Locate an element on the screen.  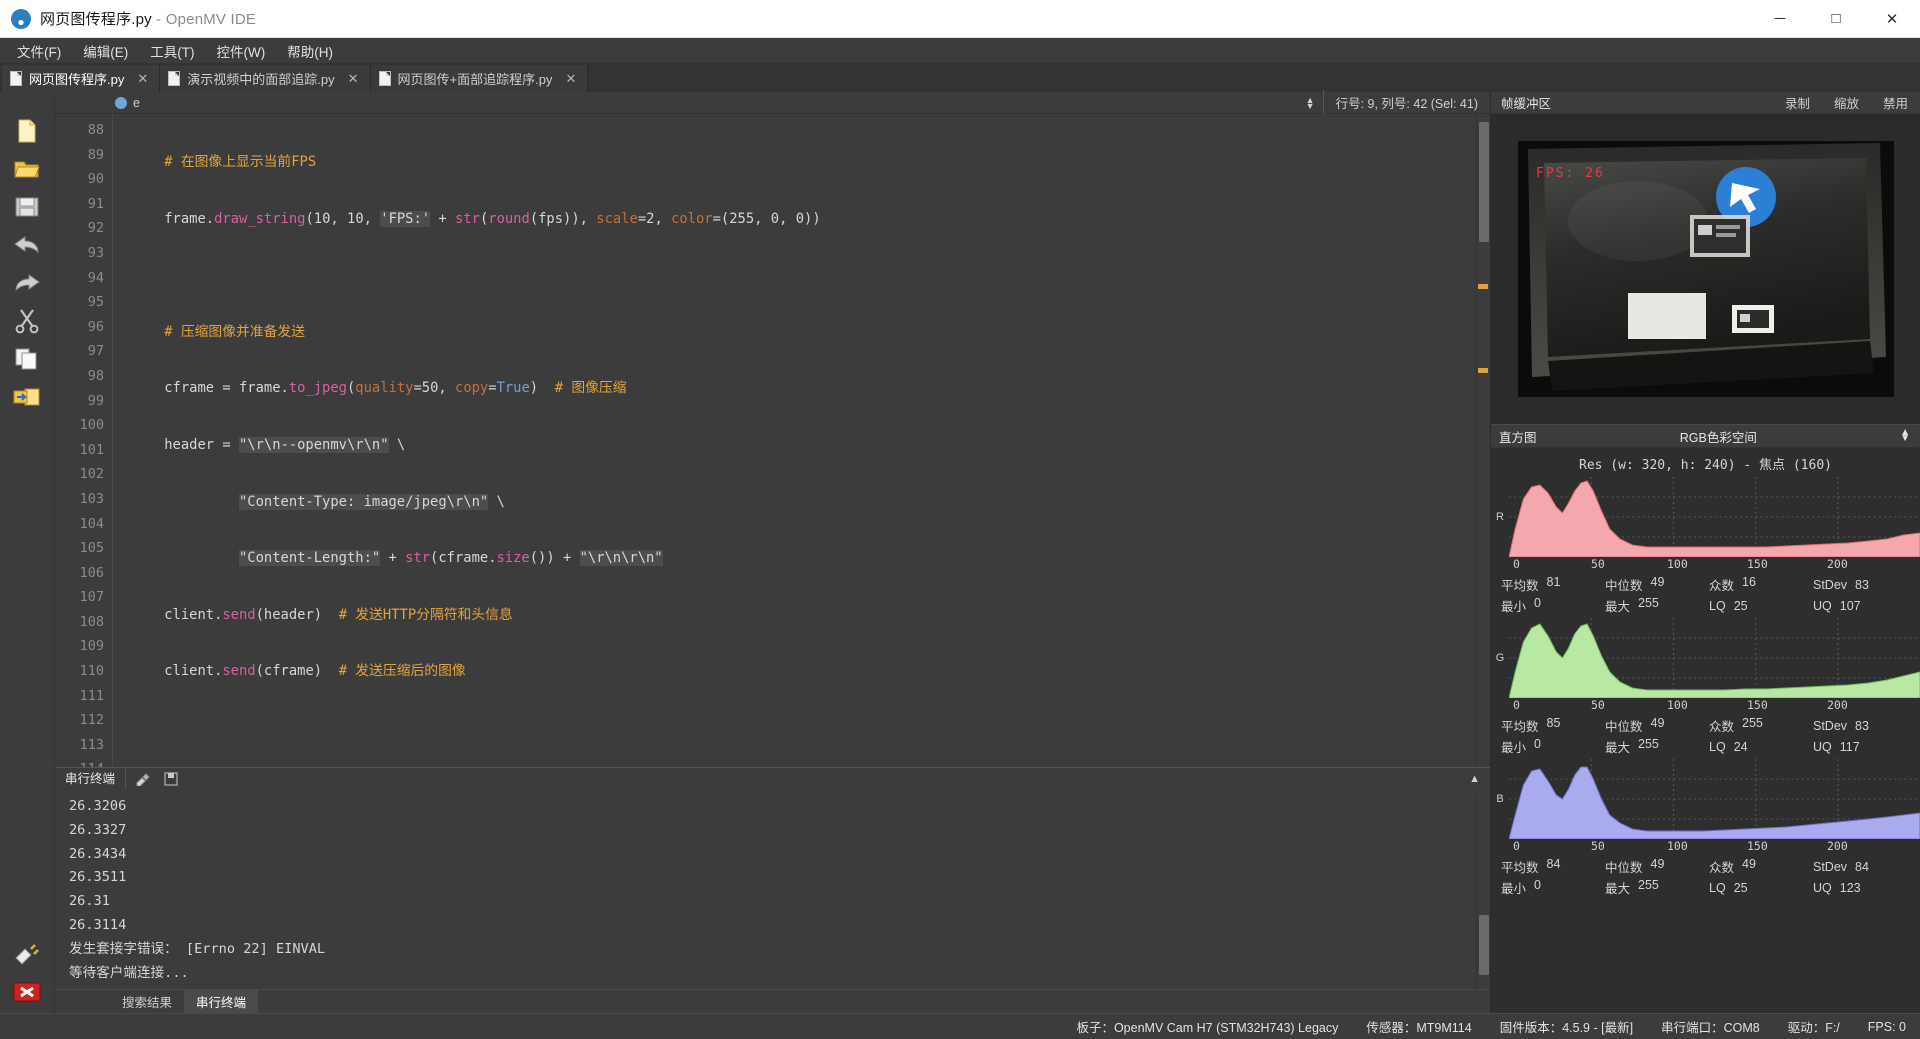
status-firmware: 固件版本：4.5.9 - [最新] is located at coordinates (1566, 1028).